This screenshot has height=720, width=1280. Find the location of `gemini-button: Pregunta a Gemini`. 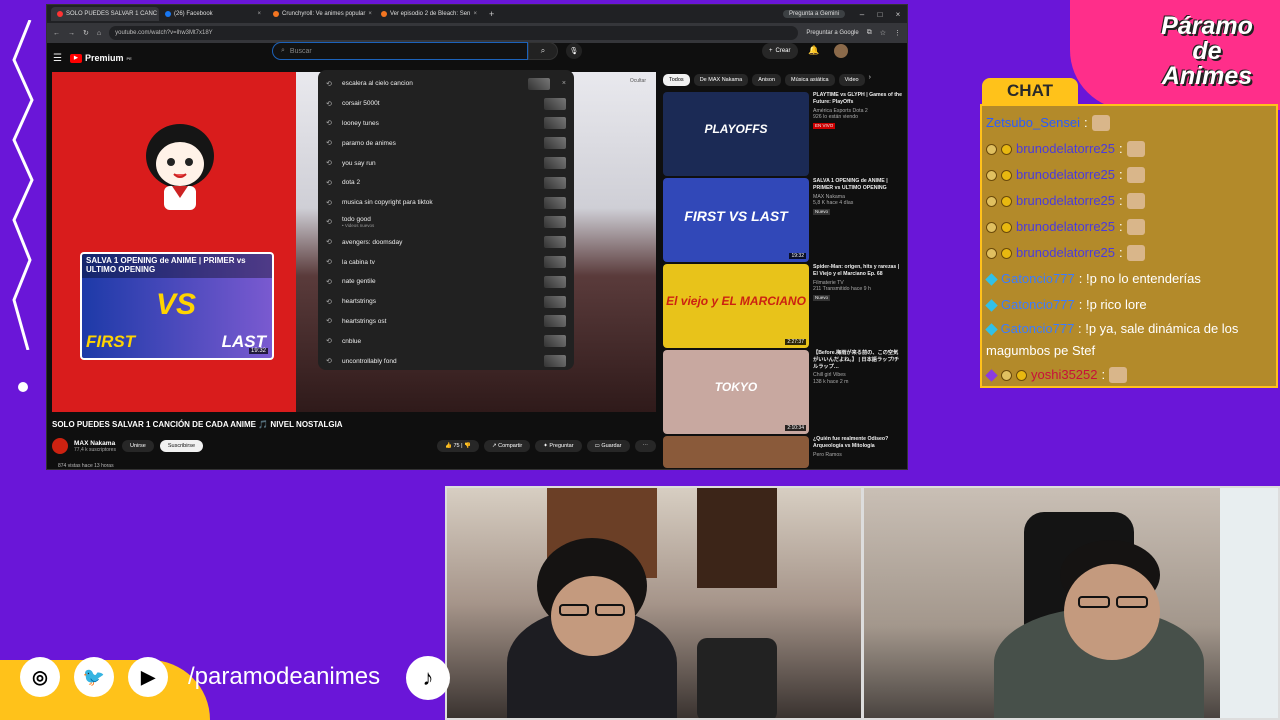

gemini-button: Pregunta a Gemini is located at coordinates (813, 14).